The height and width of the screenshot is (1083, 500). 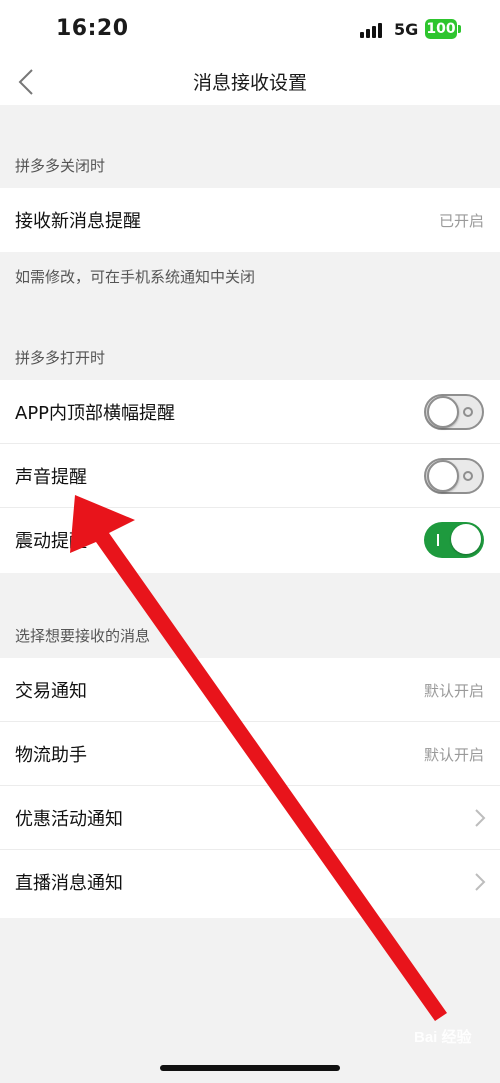 What do you see at coordinates (95, 413) in the screenshot?
I see `row-label: APP内顶部横幅提醒` at bounding box center [95, 413].